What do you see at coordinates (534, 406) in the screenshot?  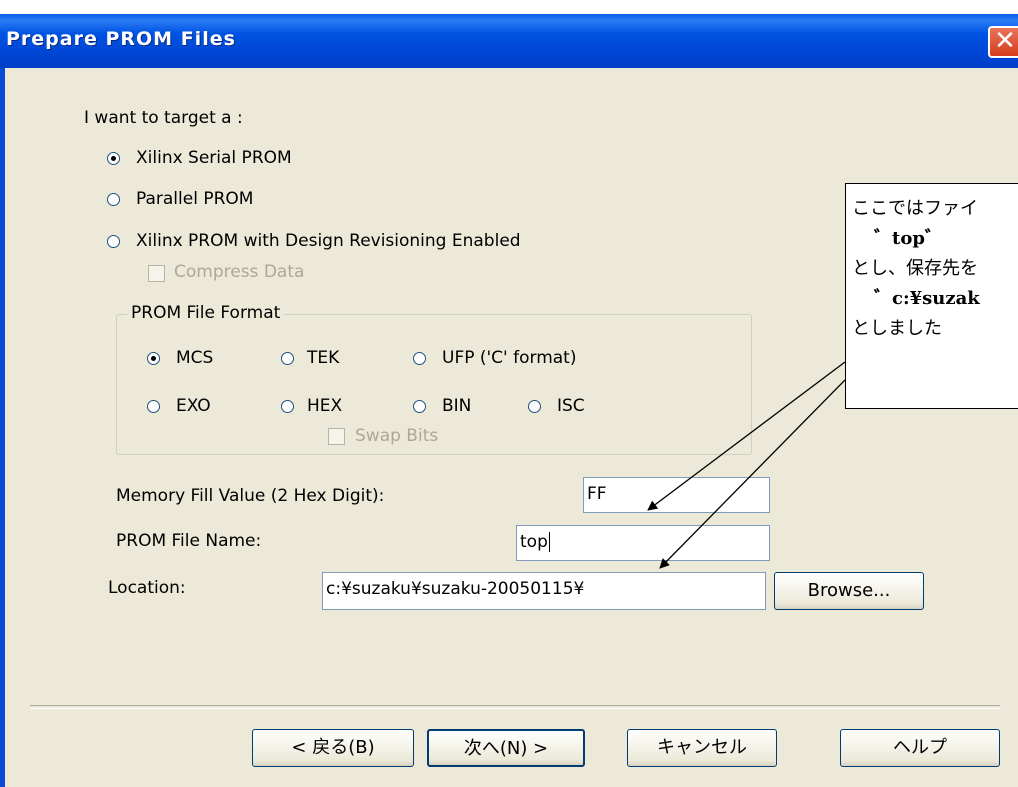 I see `radio-isc` at bounding box center [534, 406].